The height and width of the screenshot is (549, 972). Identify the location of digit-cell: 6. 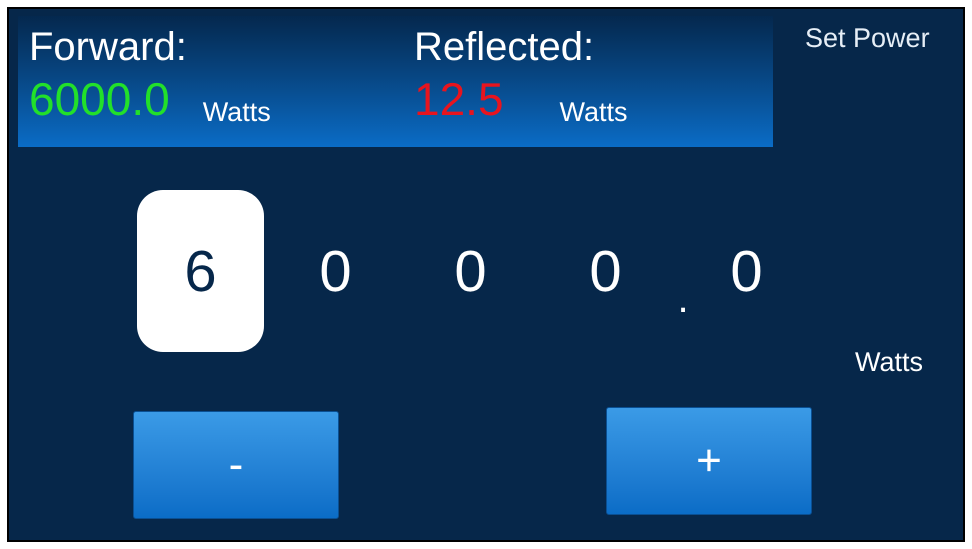
(200, 271).